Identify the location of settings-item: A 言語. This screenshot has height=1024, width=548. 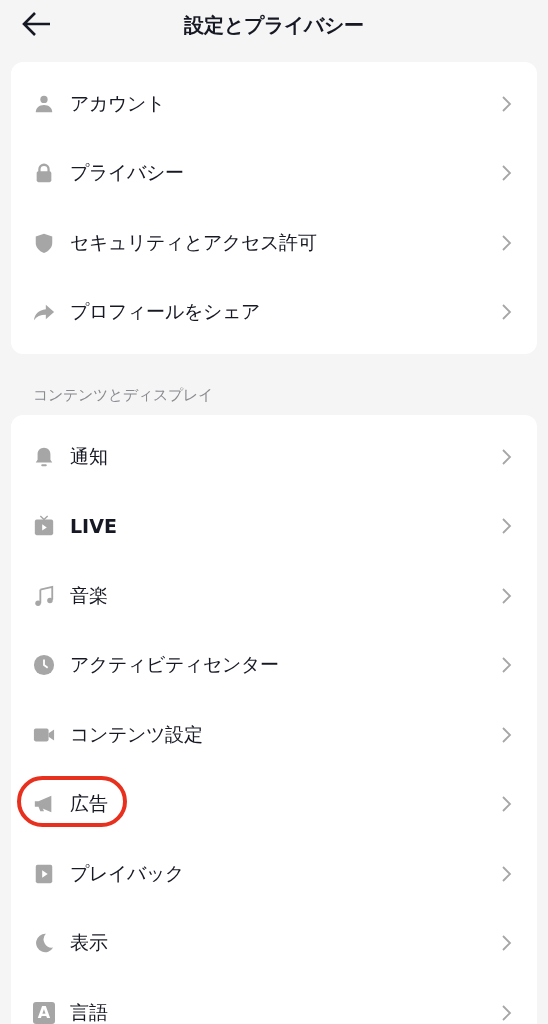
(274, 1001).